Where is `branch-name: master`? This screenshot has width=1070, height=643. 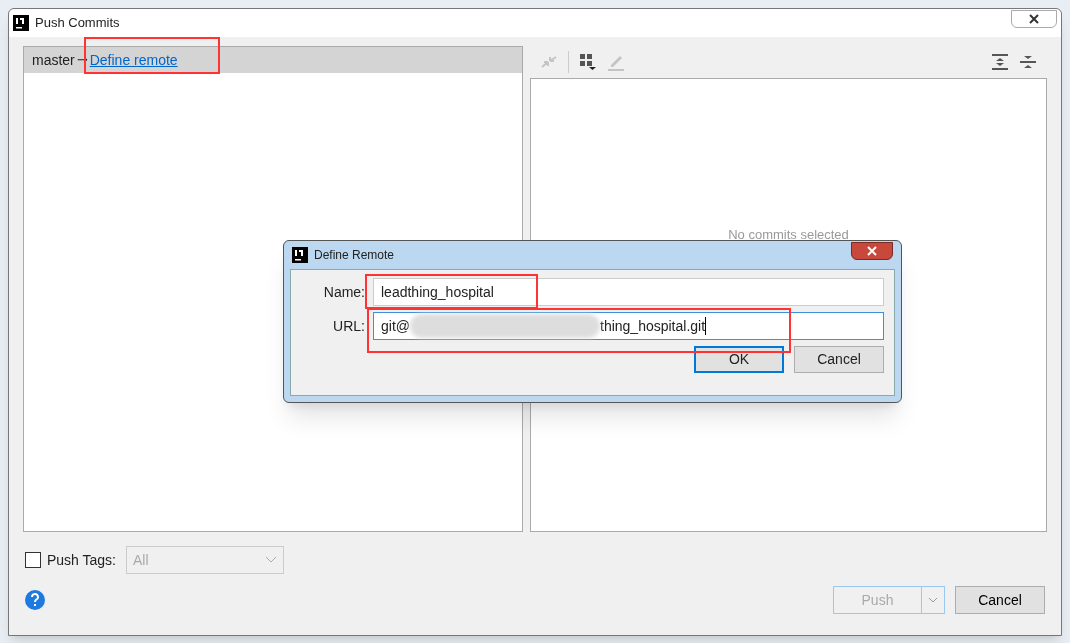 branch-name: master is located at coordinates (53, 60).